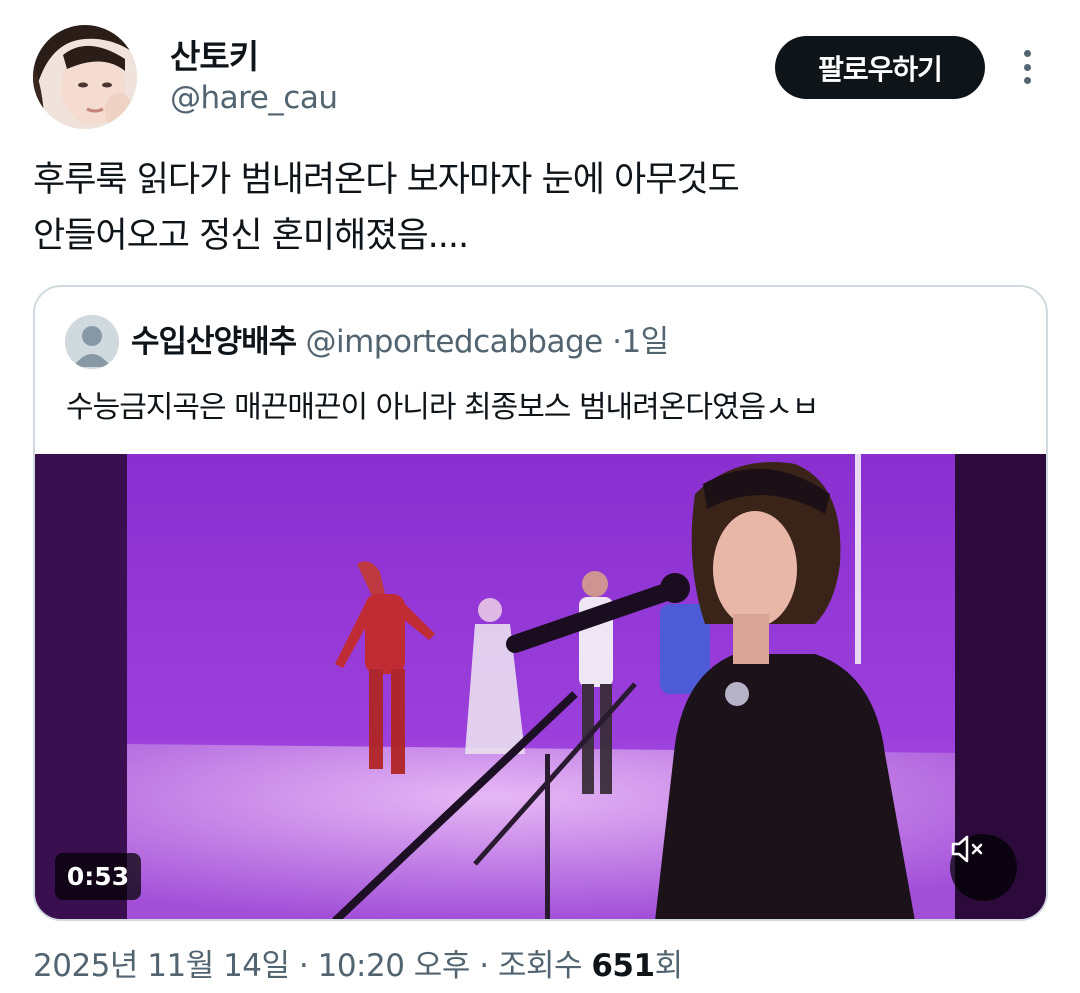 This screenshot has height=993, width=1080. What do you see at coordinates (386, 180) in the screenshot?
I see `tweet-text-line: 후루룩 읽다가 범내려온다 보자마자 눈에 아무것도` at bounding box center [386, 180].